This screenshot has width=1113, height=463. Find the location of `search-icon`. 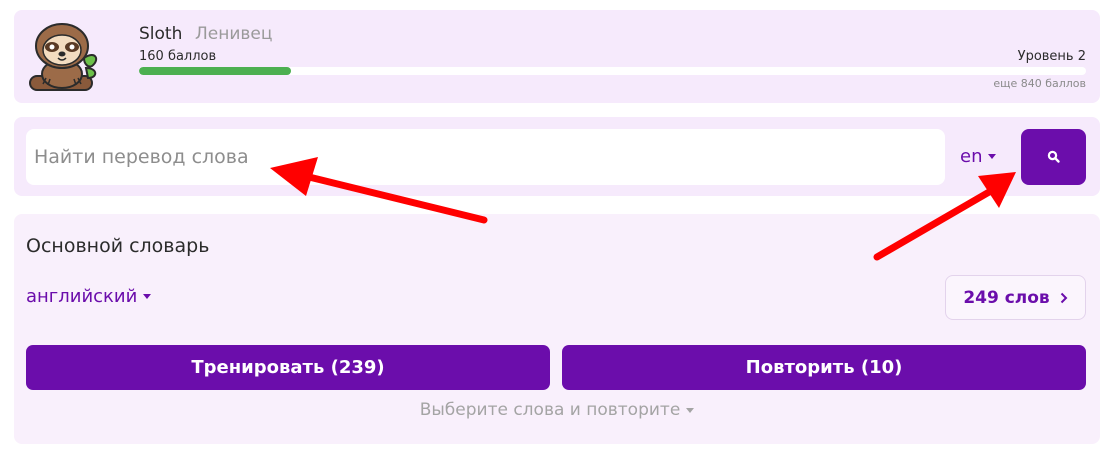

search-icon is located at coordinates (1053, 156).